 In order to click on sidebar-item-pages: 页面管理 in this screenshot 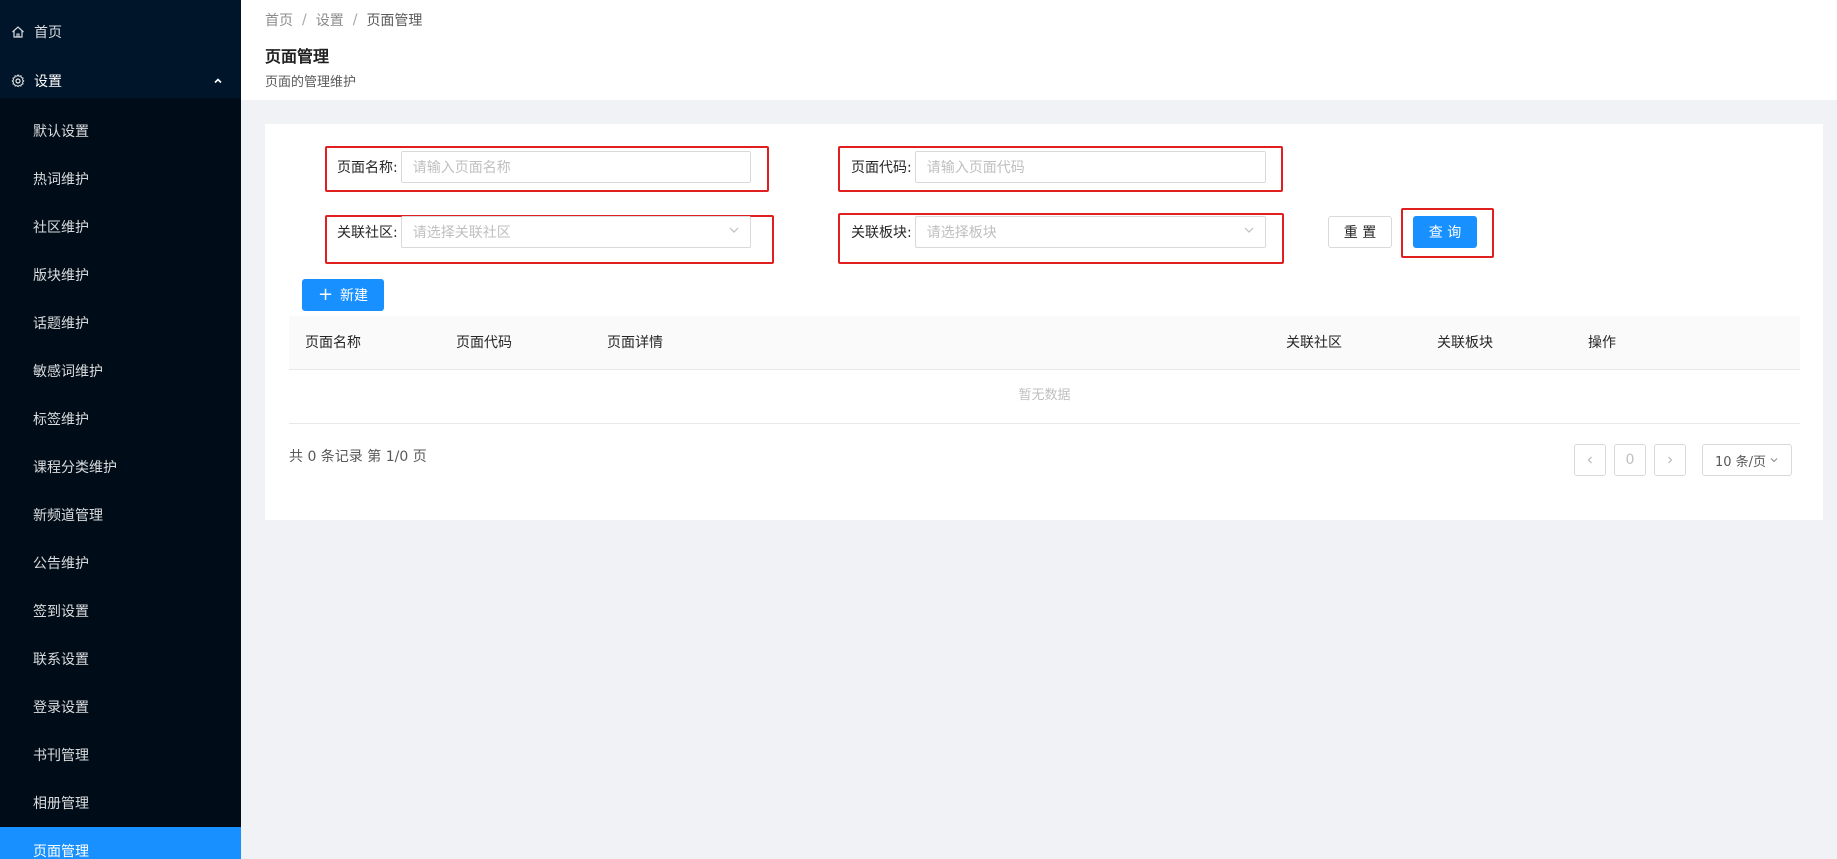, I will do `click(120, 843)`.